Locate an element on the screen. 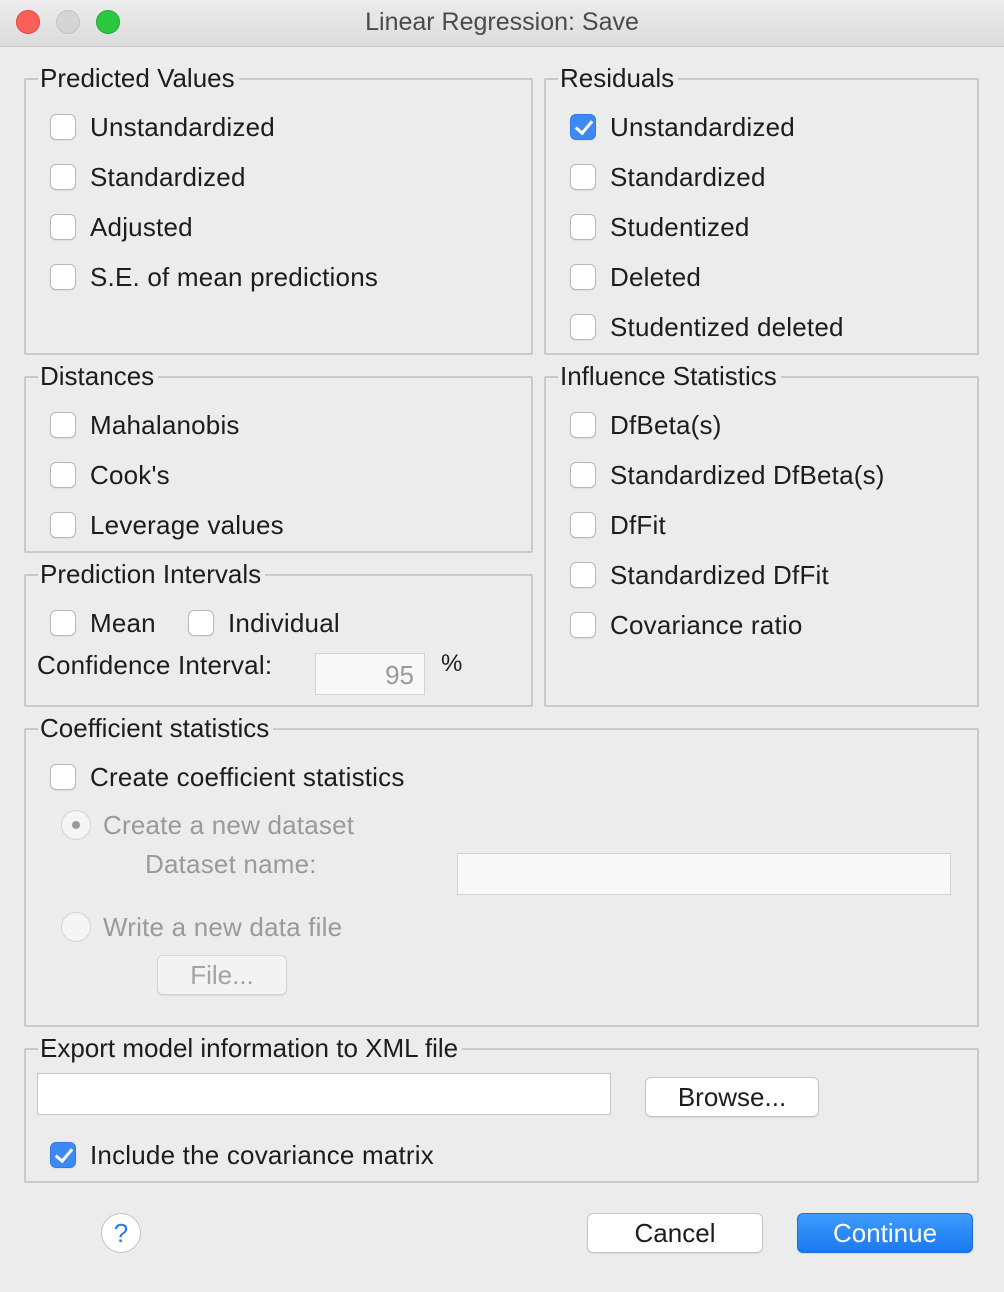  prediction-intervals-group: Prediction Intervals is located at coordinates (278, 632).